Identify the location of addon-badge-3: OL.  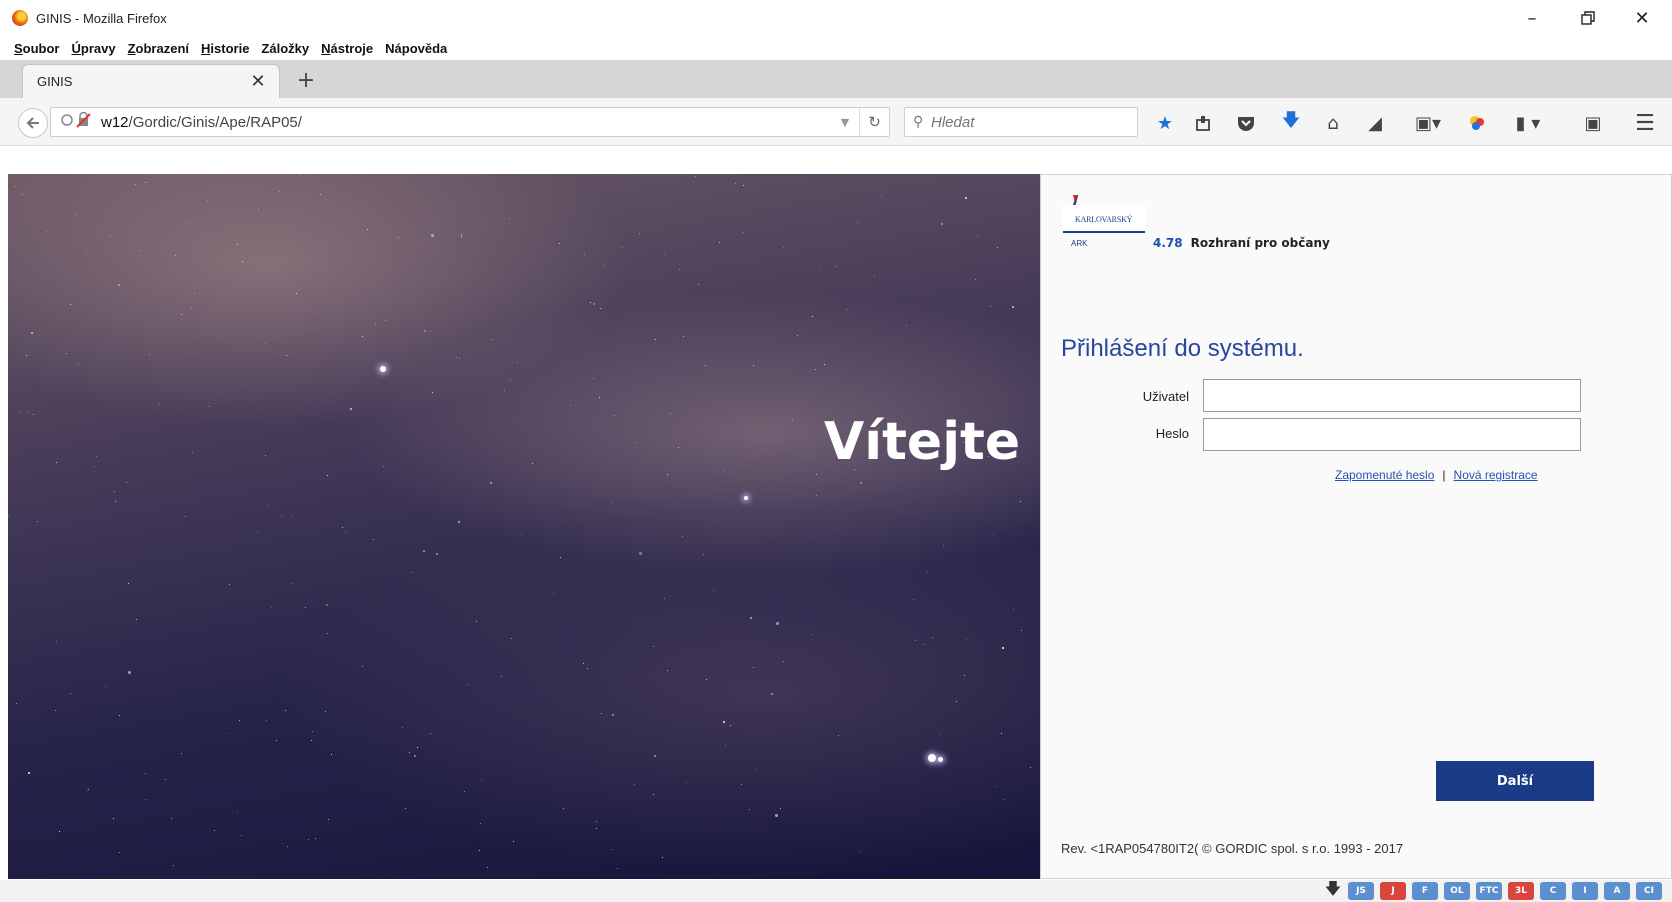
(1457, 891).